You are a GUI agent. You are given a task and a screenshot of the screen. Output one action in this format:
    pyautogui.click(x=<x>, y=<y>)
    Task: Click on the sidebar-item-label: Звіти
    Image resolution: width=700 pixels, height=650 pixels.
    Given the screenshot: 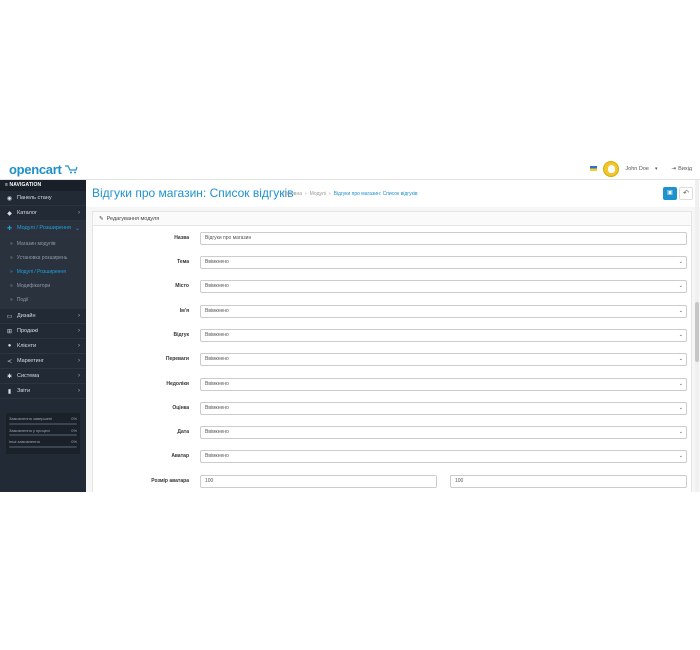 What is the action you would take?
    pyautogui.click(x=24, y=391)
    